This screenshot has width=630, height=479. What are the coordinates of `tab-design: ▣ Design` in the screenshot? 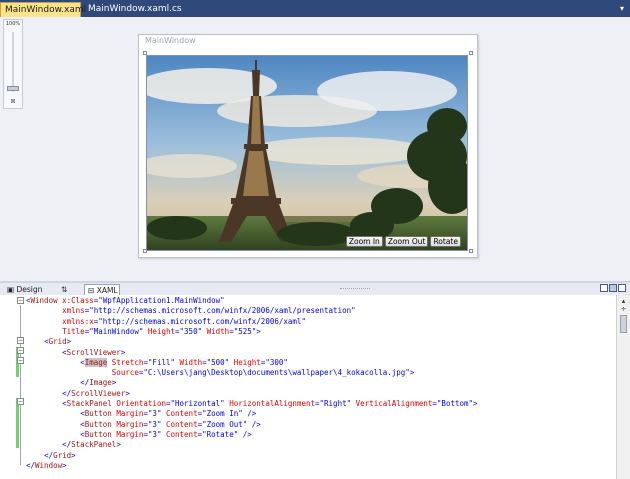 It's located at (26, 289).